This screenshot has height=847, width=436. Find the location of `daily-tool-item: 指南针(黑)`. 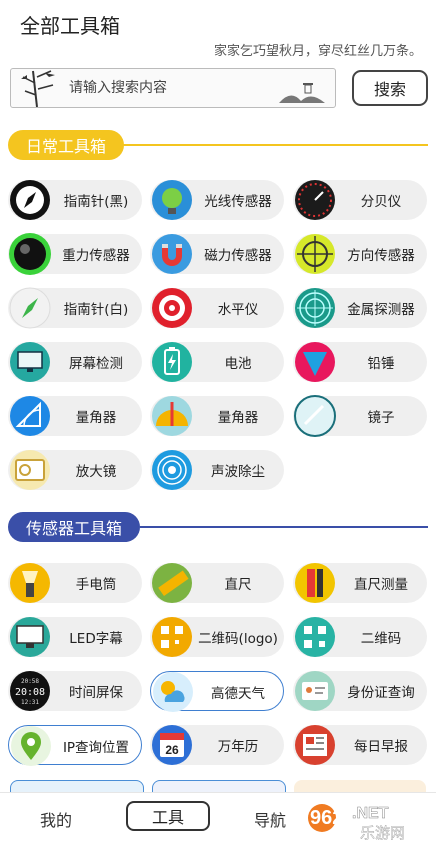

daily-tool-item: 指南针(黑) is located at coordinates (75, 200).